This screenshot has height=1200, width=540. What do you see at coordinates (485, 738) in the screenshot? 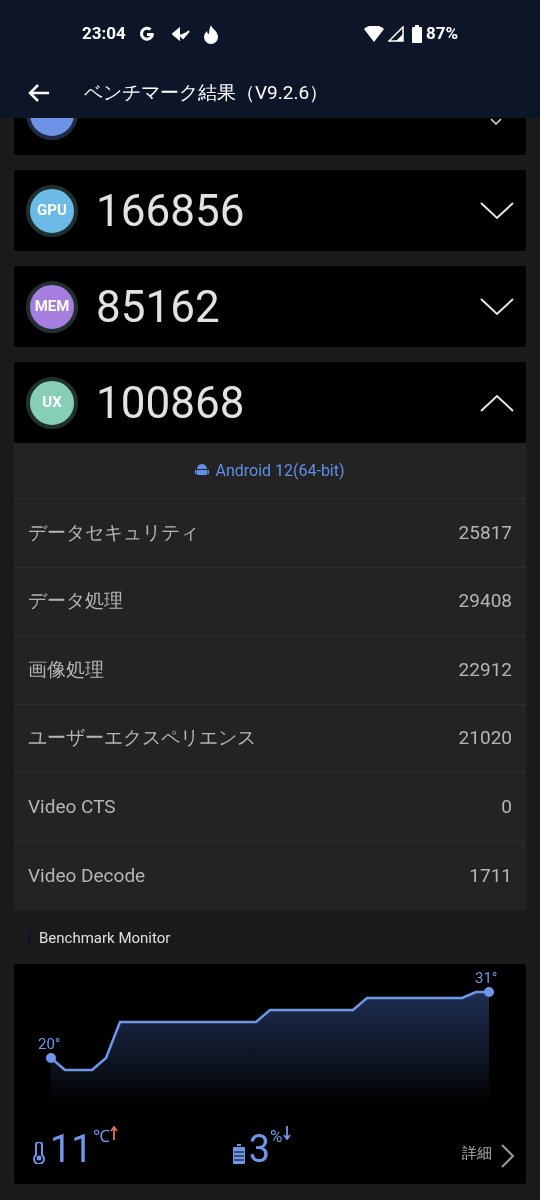
I see `detail-value: 21020` at bounding box center [485, 738].